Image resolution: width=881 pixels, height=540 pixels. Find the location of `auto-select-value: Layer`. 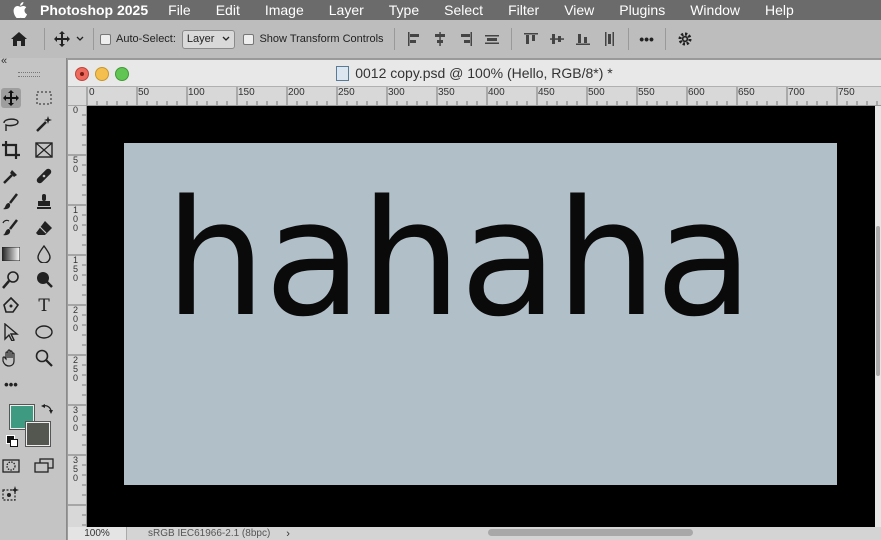

auto-select-value: Layer is located at coordinates (200, 39).